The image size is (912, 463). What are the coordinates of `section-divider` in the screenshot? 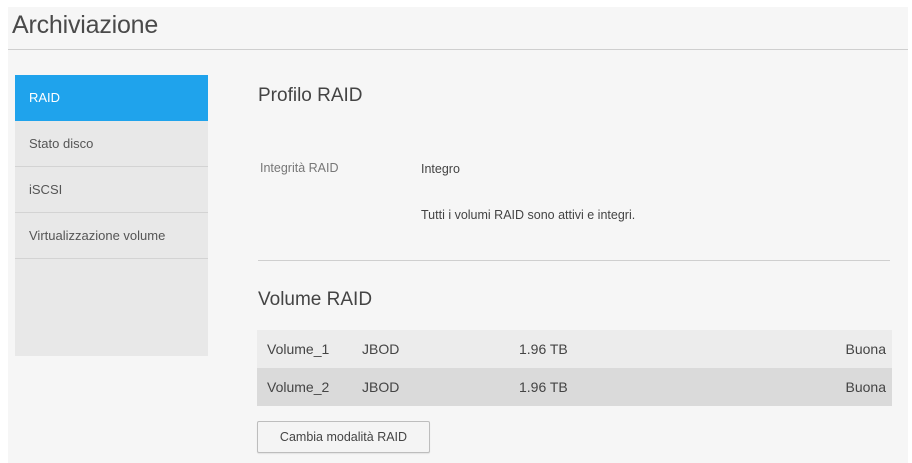 It's located at (574, 260).